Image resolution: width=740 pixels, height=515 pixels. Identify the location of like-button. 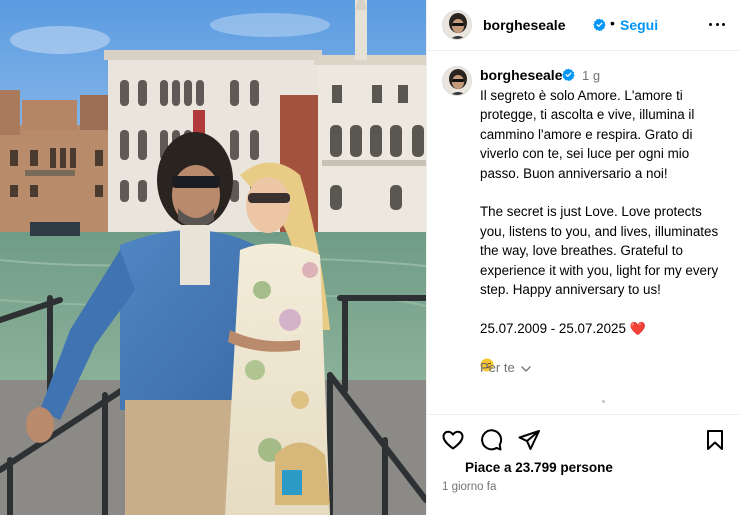
(453, 440).